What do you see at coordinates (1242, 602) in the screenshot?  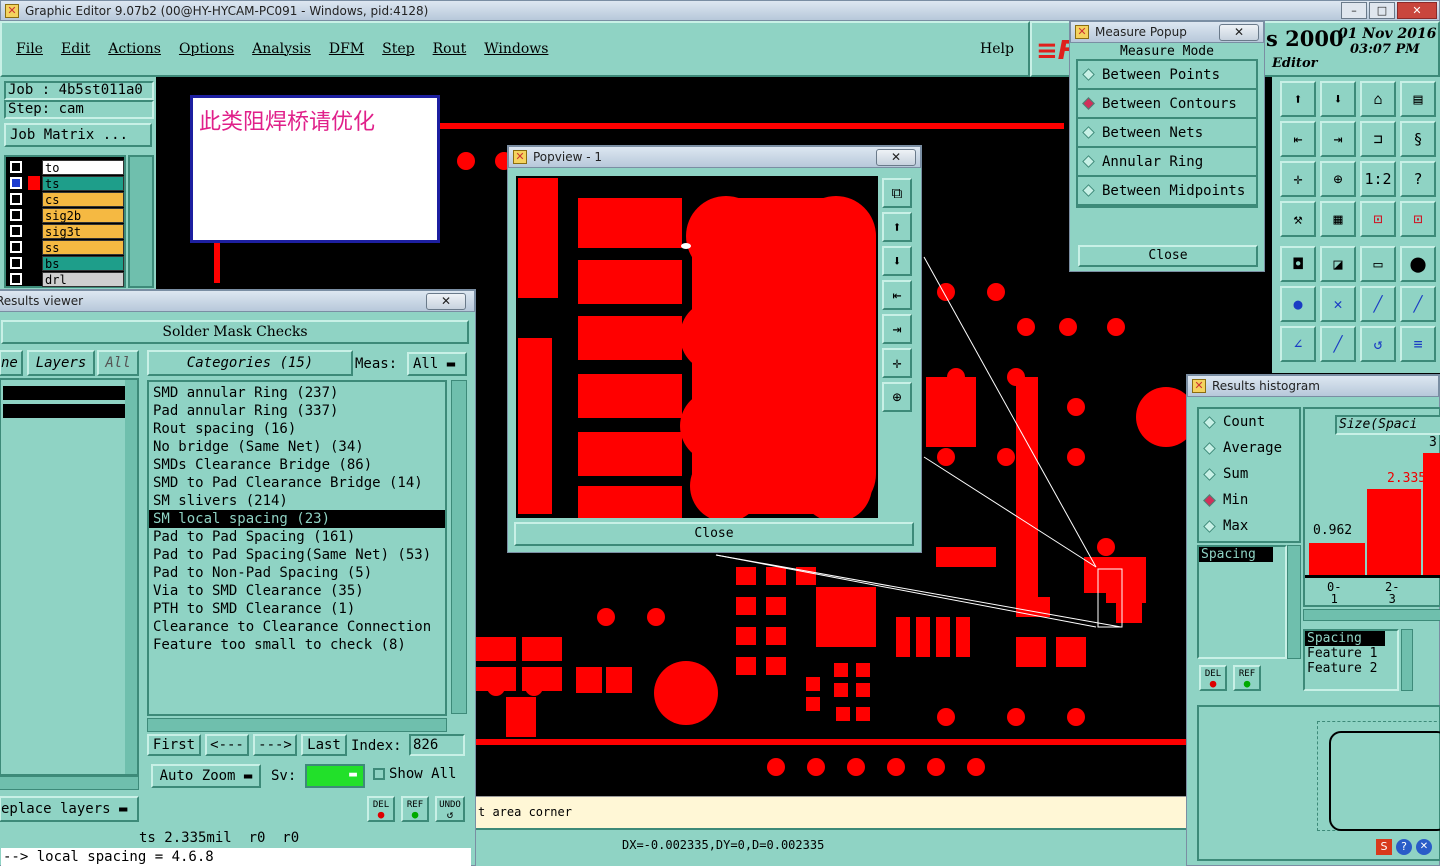 I see `spacing-list: Spacing` at bounding box center [1242, 602].